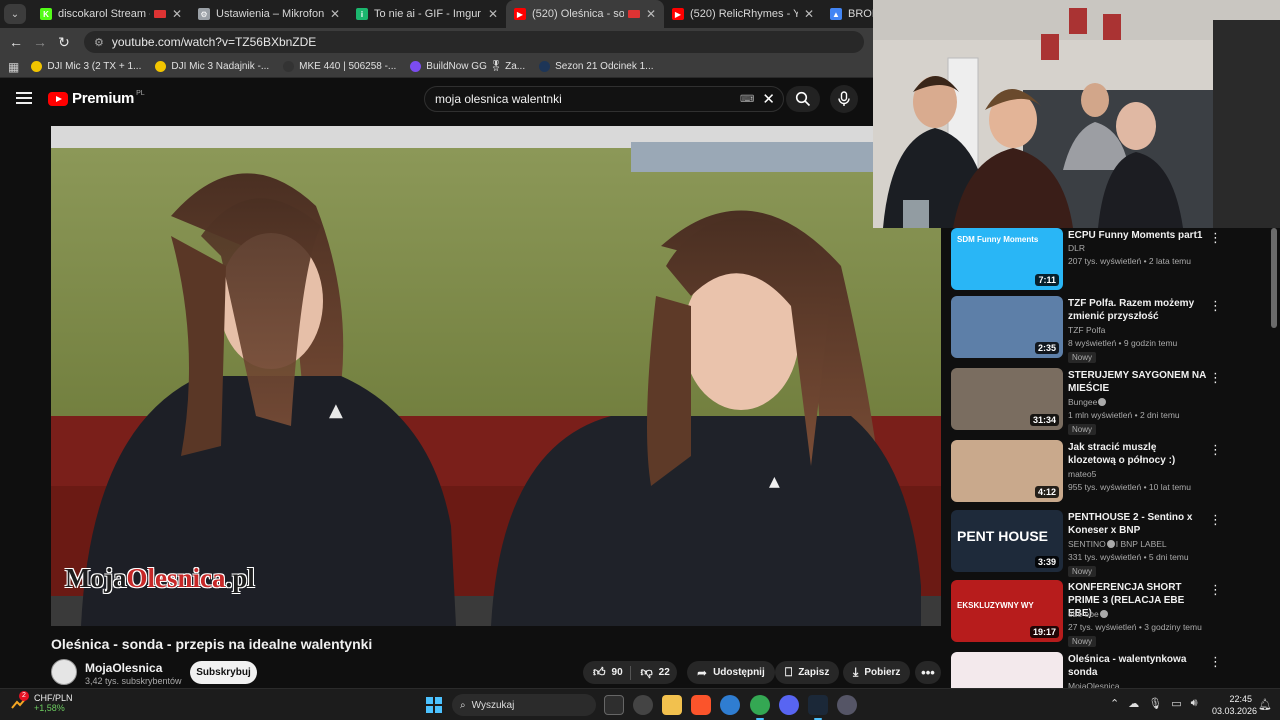  Describe the element at coordinates (96, 98) in the screenshot. I see `youtube-premium-logo: Premium PL` at that location.